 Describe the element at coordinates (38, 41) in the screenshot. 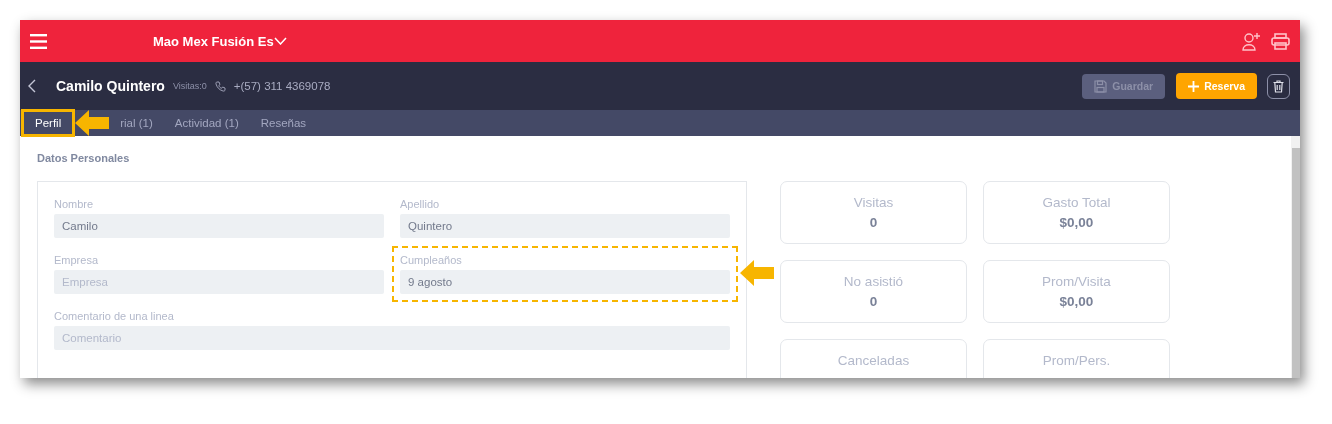

I see `menu-icon` at that location.